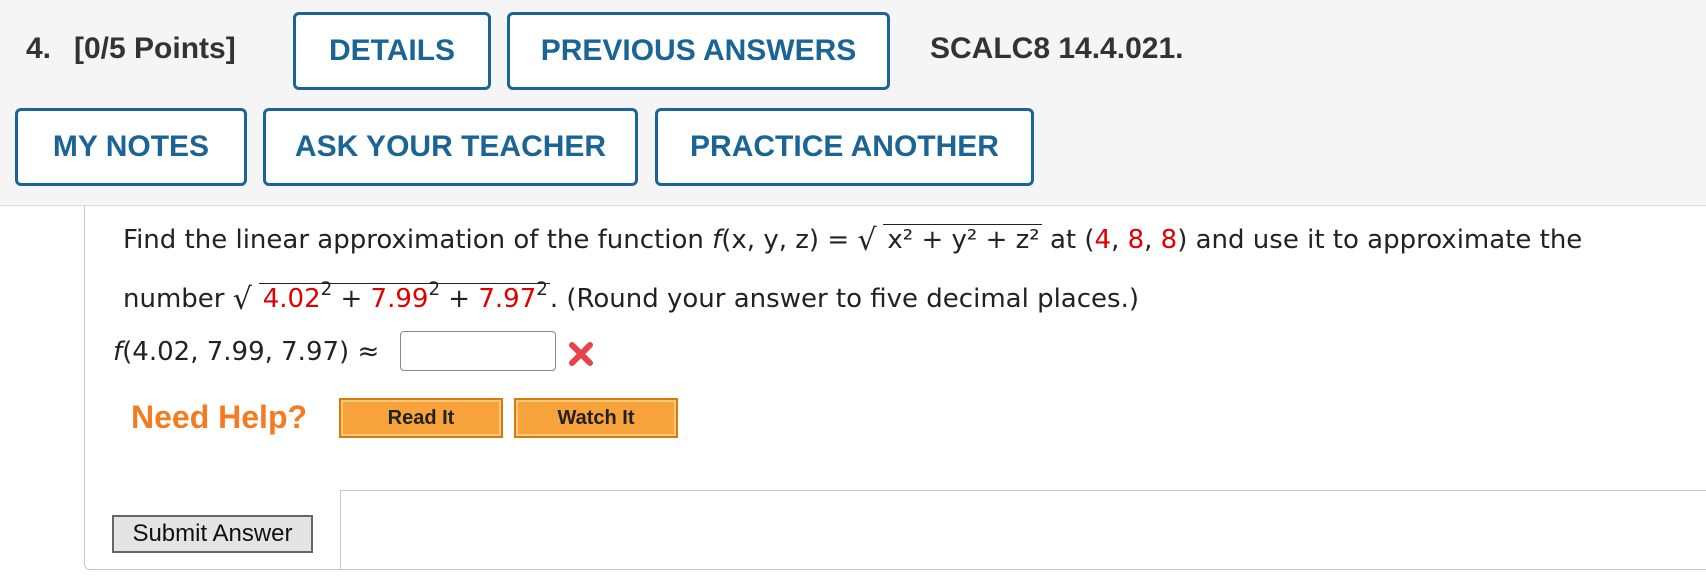 This screenshot has width=1706, height=578. Describe the element at coordinates (131, 147) in the screenshot. I see `my-notes-button: MY NOTES` at that location.